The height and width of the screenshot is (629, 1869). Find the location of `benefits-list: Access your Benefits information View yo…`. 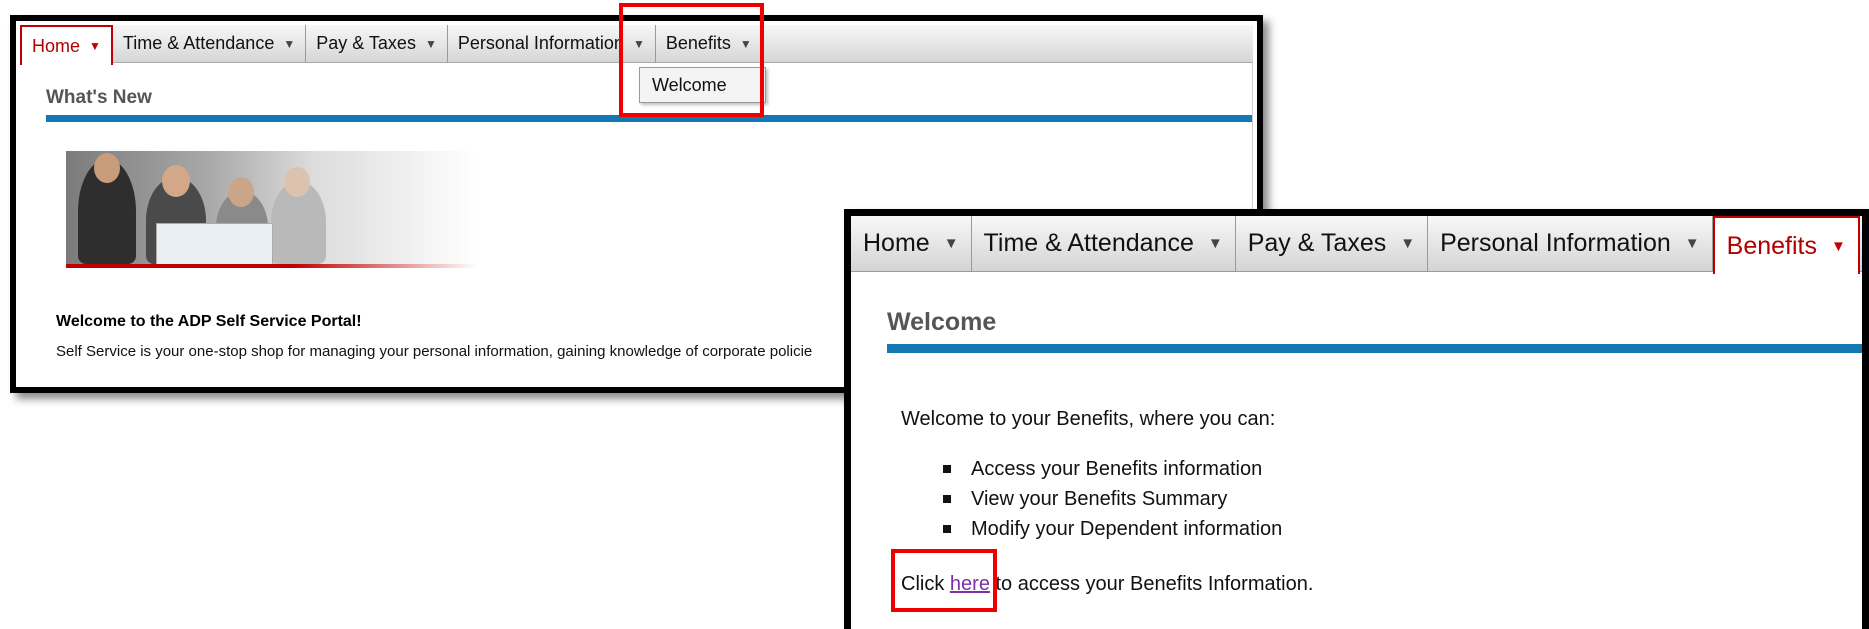

benefits-list: Access your Benefits information View yo… is located at coordinates (1112, 499).